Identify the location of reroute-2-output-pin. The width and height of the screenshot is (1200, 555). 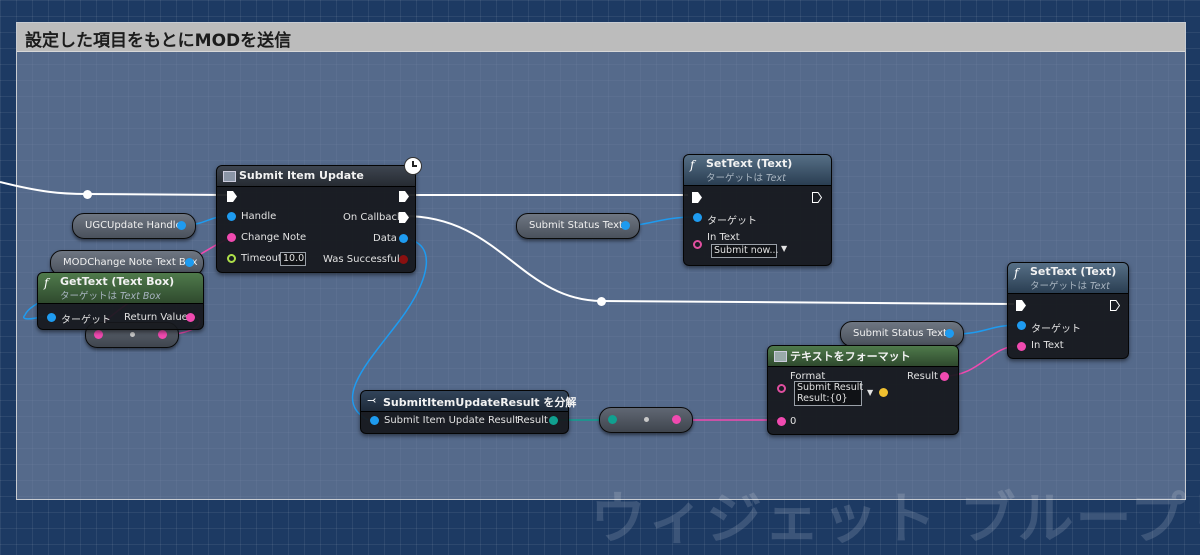
(676, 419).